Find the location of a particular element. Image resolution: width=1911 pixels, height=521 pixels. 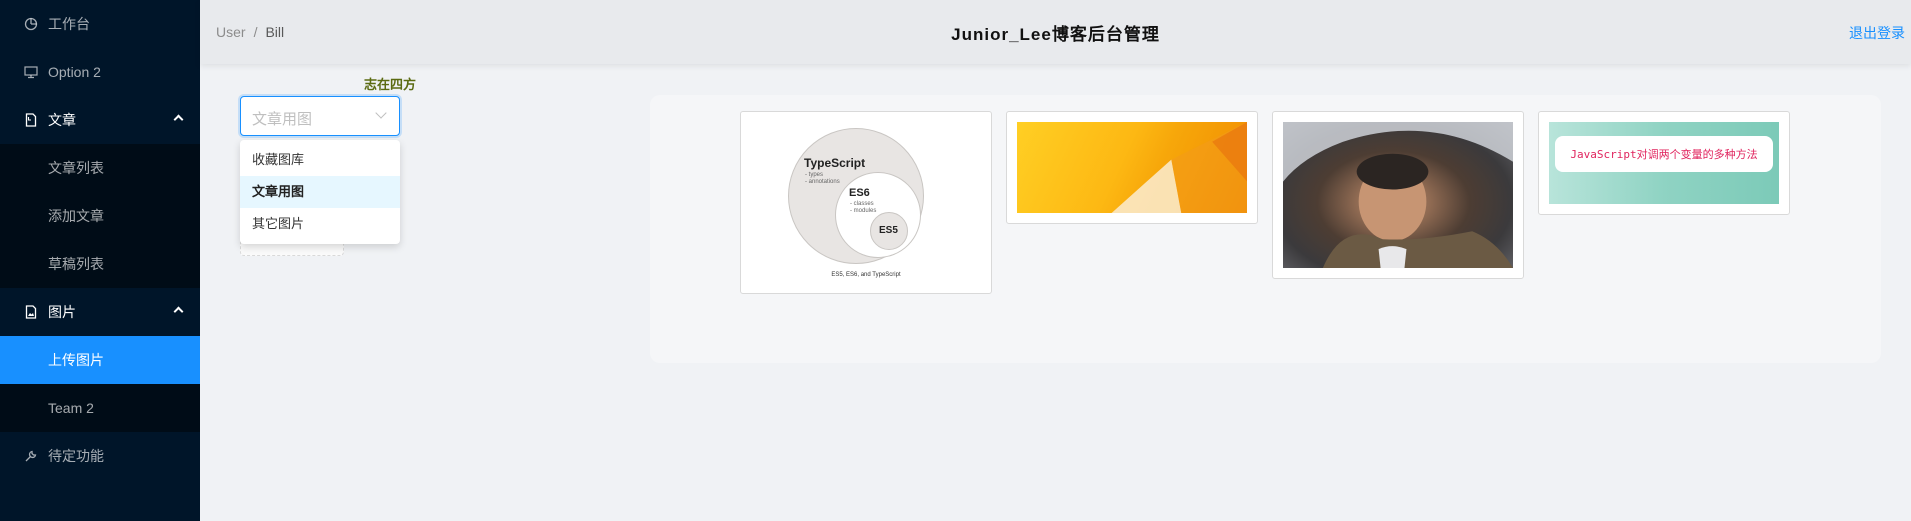

select-option-selected: 文章用图 is located at coordinates (320, 192).